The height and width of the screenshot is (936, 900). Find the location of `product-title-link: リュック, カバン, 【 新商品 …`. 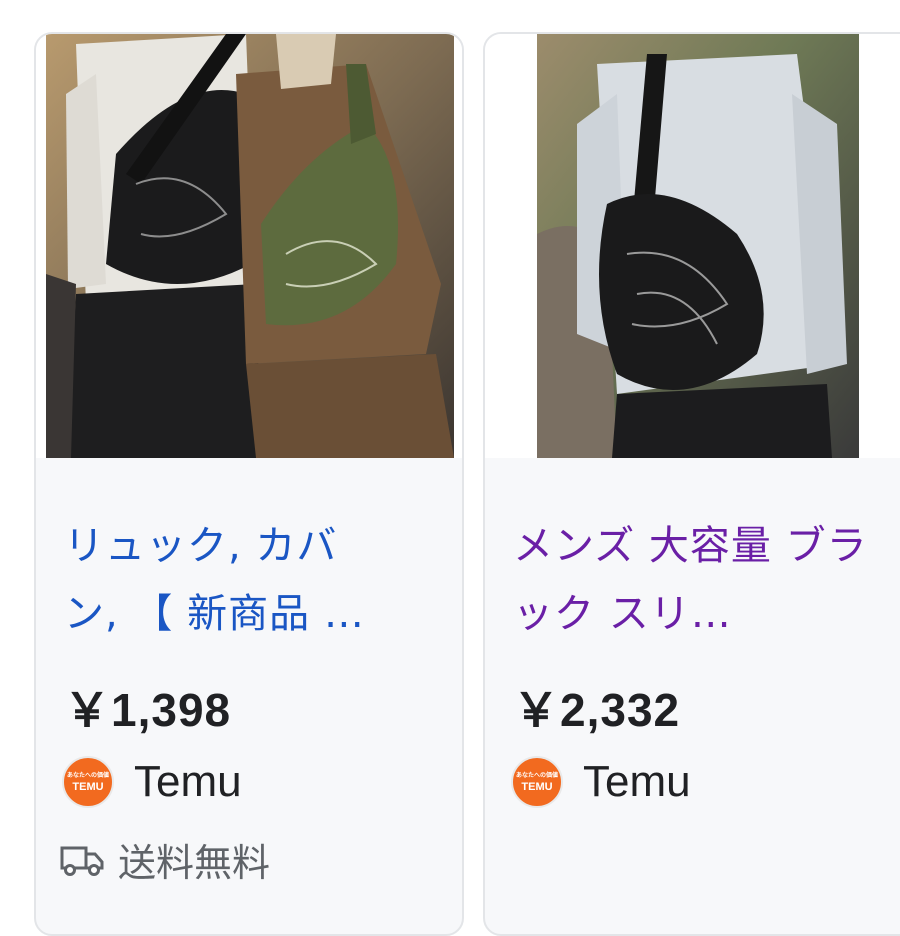

product-title-link: リュック, カバン, 【 新商品 … is located at coordinates (229, 580).